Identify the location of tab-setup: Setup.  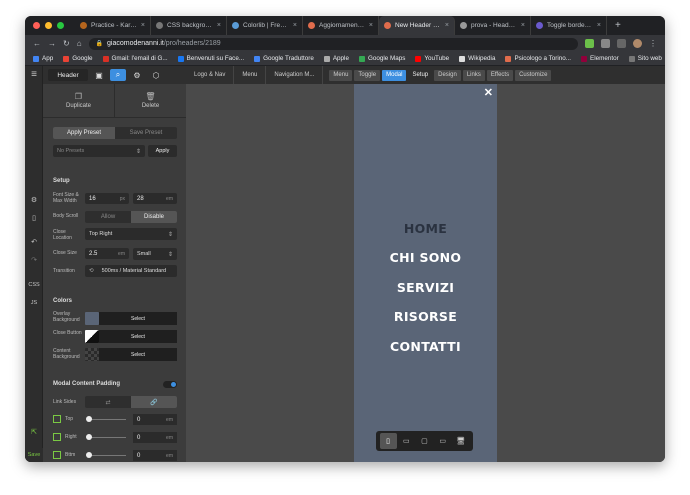
(420, 75).